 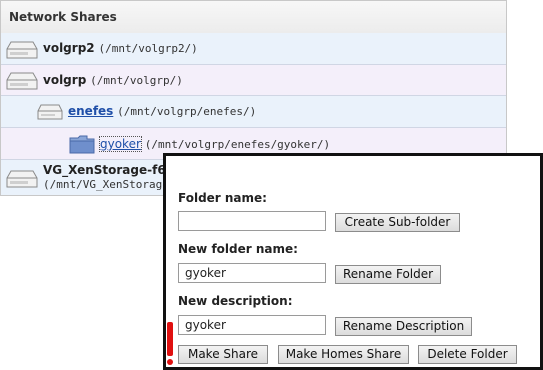 What do you see at coordinates (252, 325) in the screenshot?
I see `new-description-input` at bounding box center [252, 325].